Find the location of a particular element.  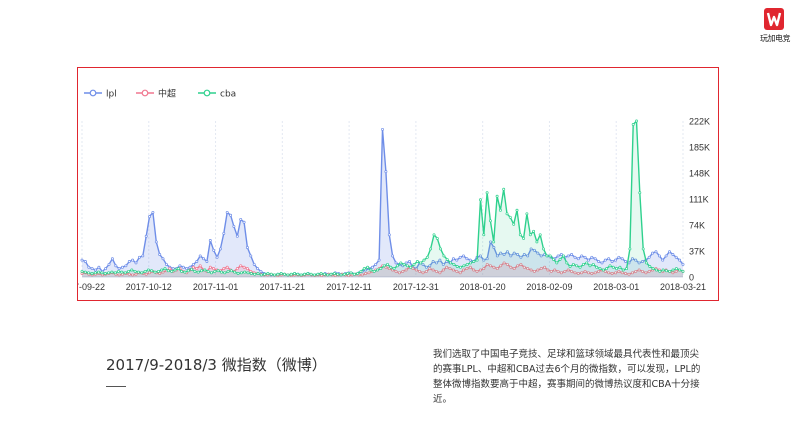

y-tick-label: 222K is located at coordinates (699, 122).